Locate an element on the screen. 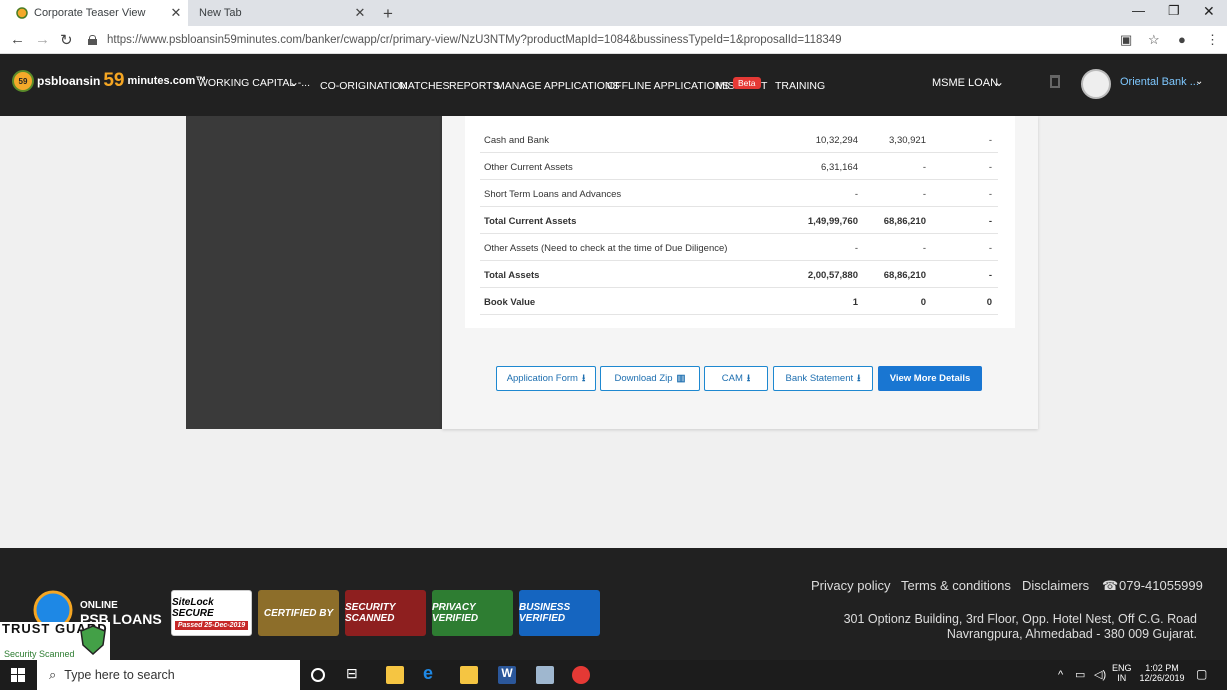 Image resolution: width=1227 pixels, height=690 pixels. tab-corporate-teaser: Corporate Teaser View ✕ is located at coordinates (94, 13).